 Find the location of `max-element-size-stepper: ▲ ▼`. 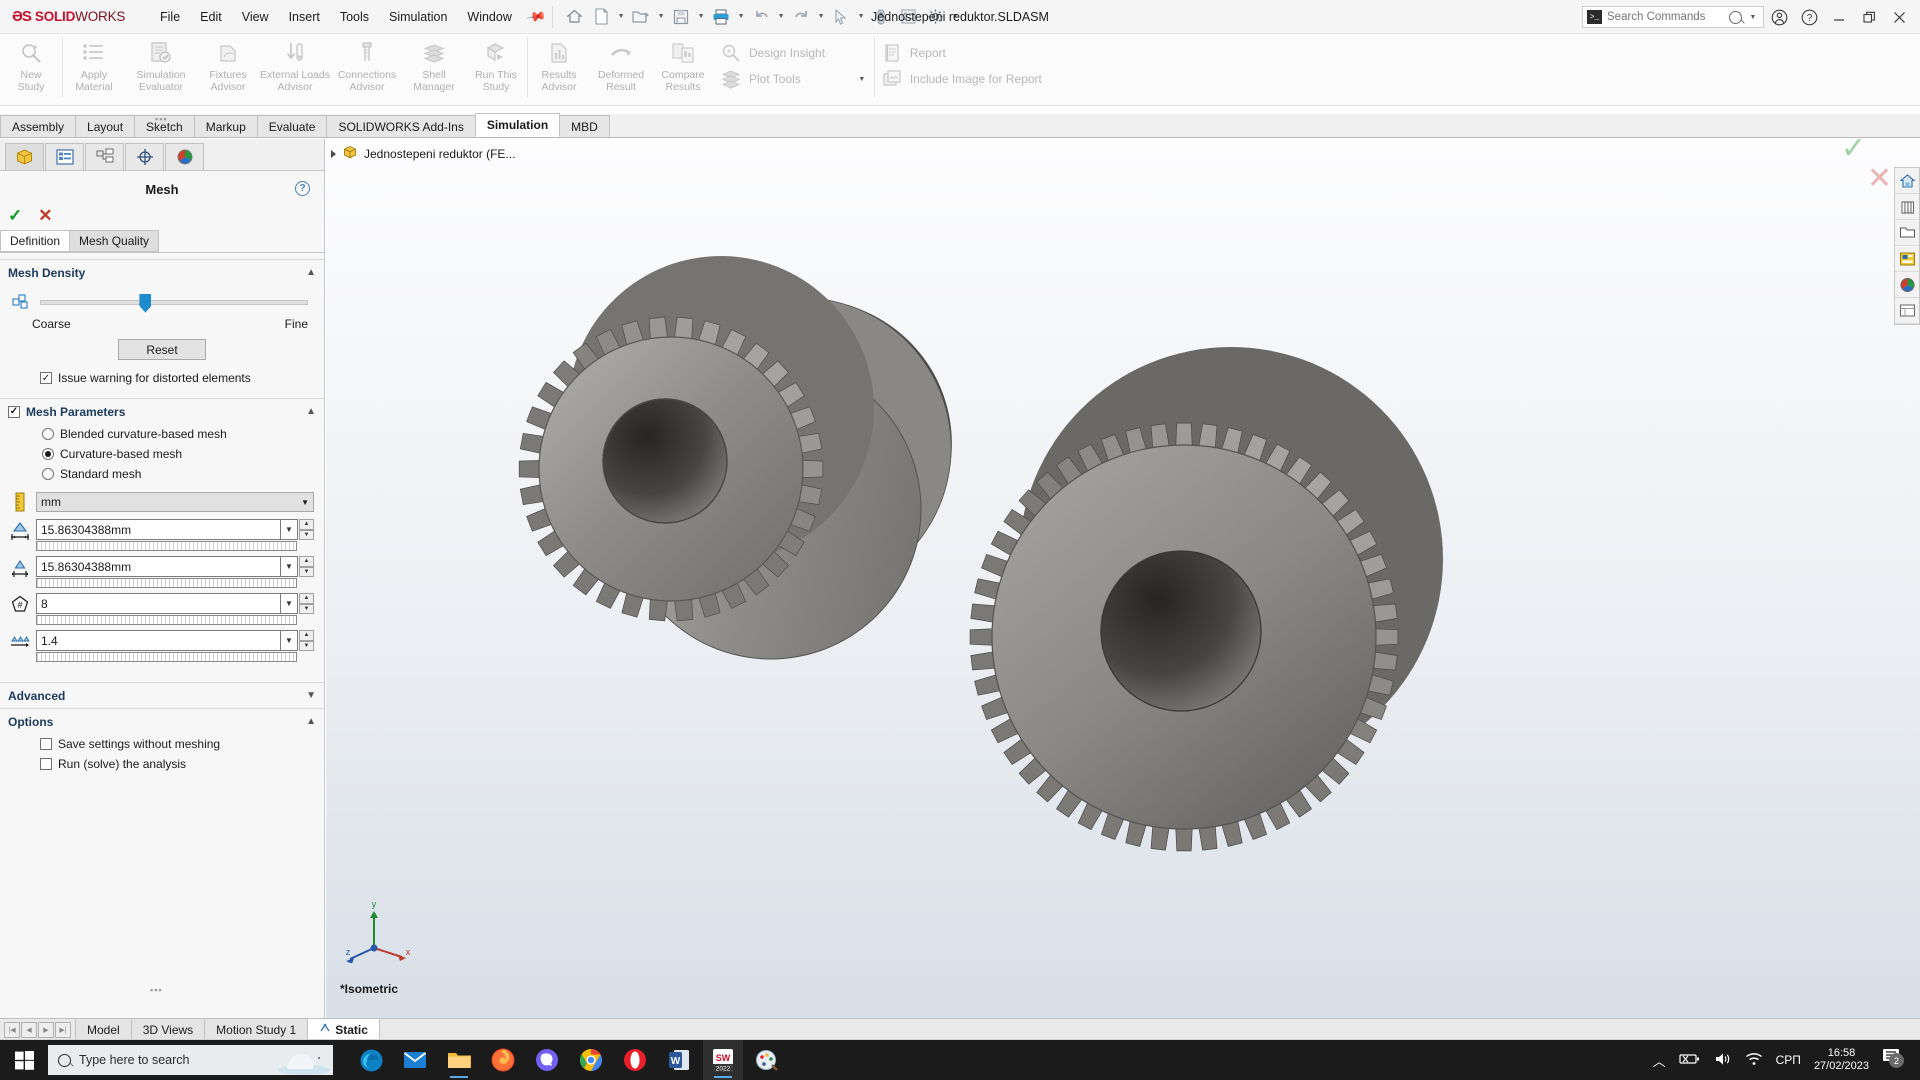

max-element-size-stepper: ▲ ▼ is located at coordinates (306, 529).